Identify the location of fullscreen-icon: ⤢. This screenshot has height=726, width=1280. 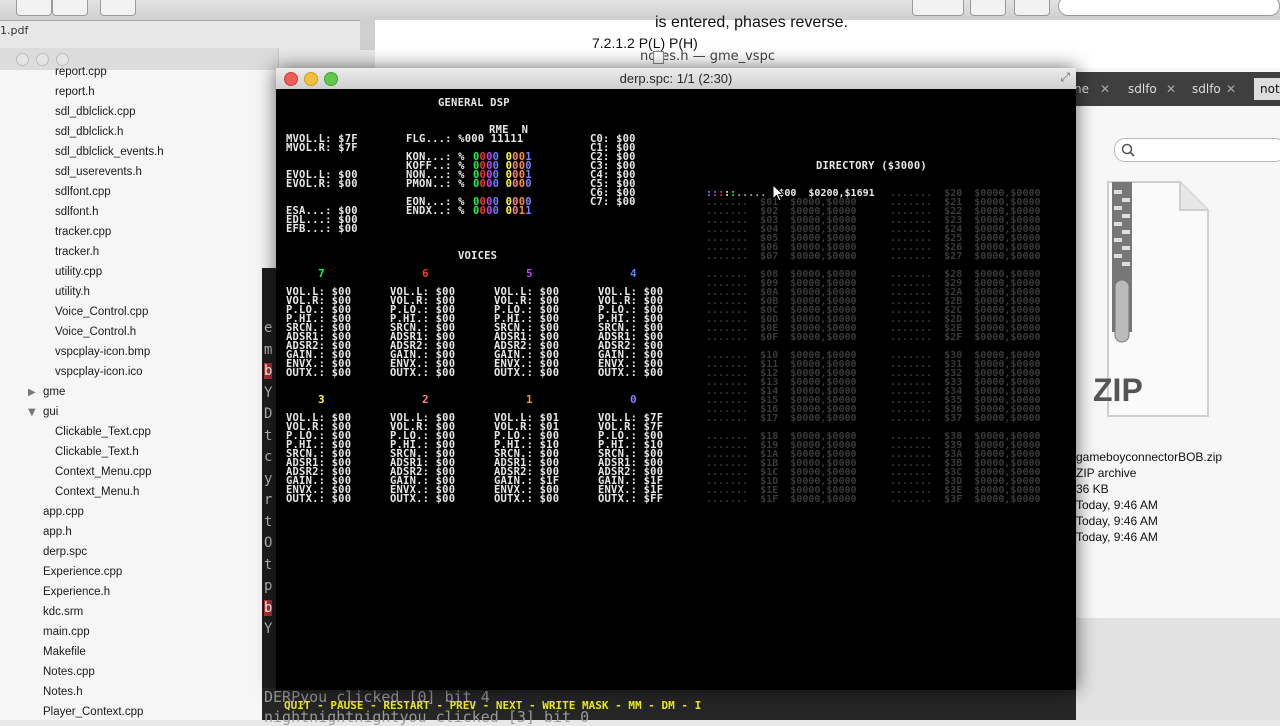
(1065, 77).